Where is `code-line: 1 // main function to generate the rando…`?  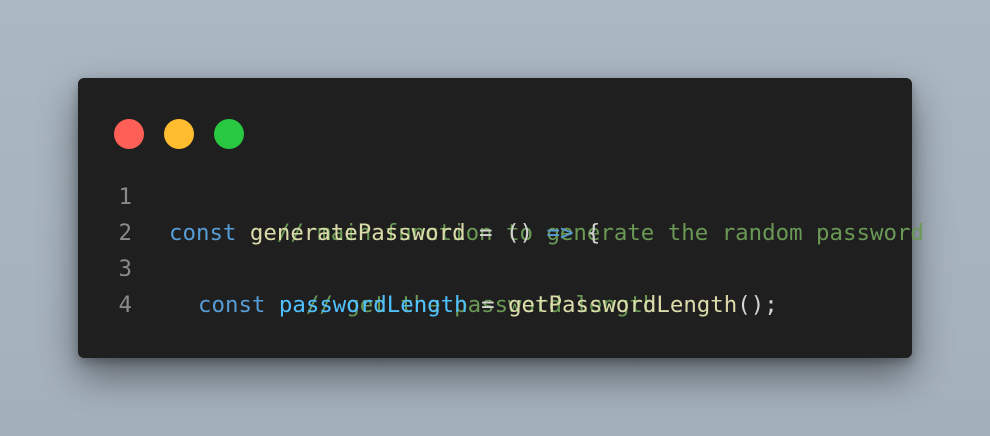
code-line: 1 // main function to generate the rando… is located at coordinates (501, 212).